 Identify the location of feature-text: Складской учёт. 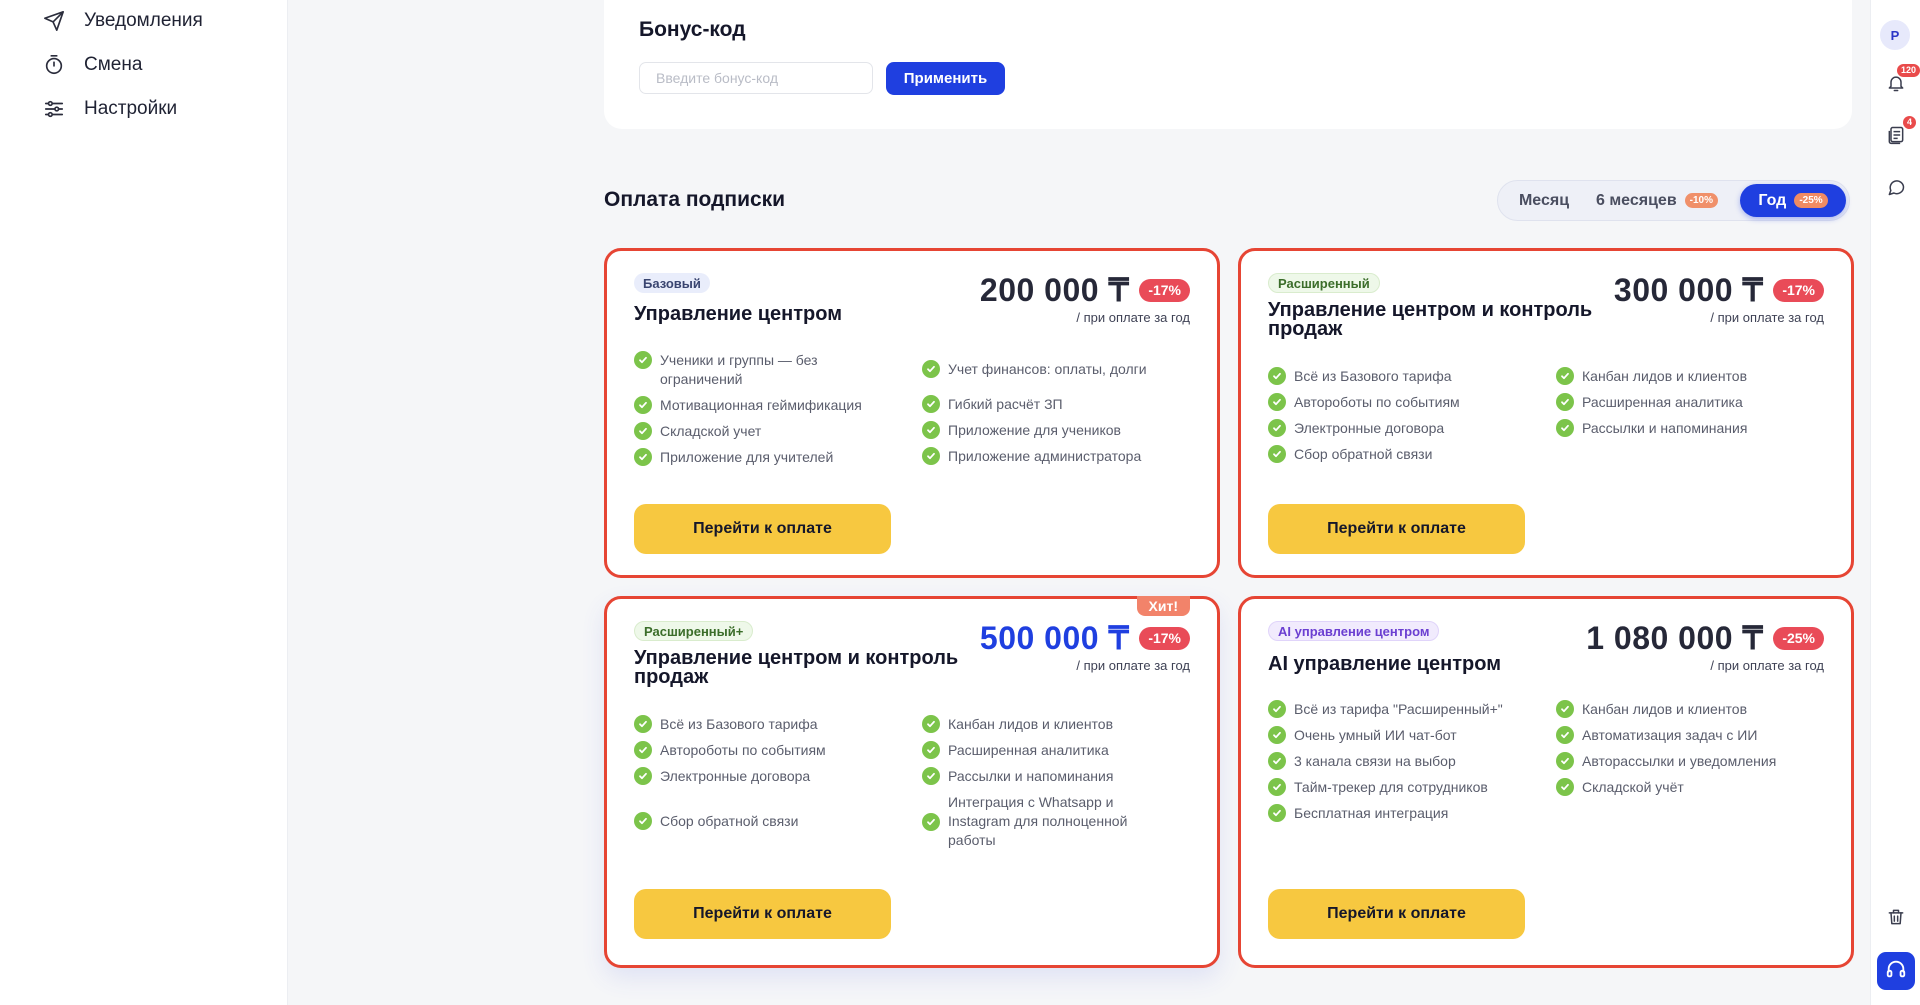
(1633, 787).